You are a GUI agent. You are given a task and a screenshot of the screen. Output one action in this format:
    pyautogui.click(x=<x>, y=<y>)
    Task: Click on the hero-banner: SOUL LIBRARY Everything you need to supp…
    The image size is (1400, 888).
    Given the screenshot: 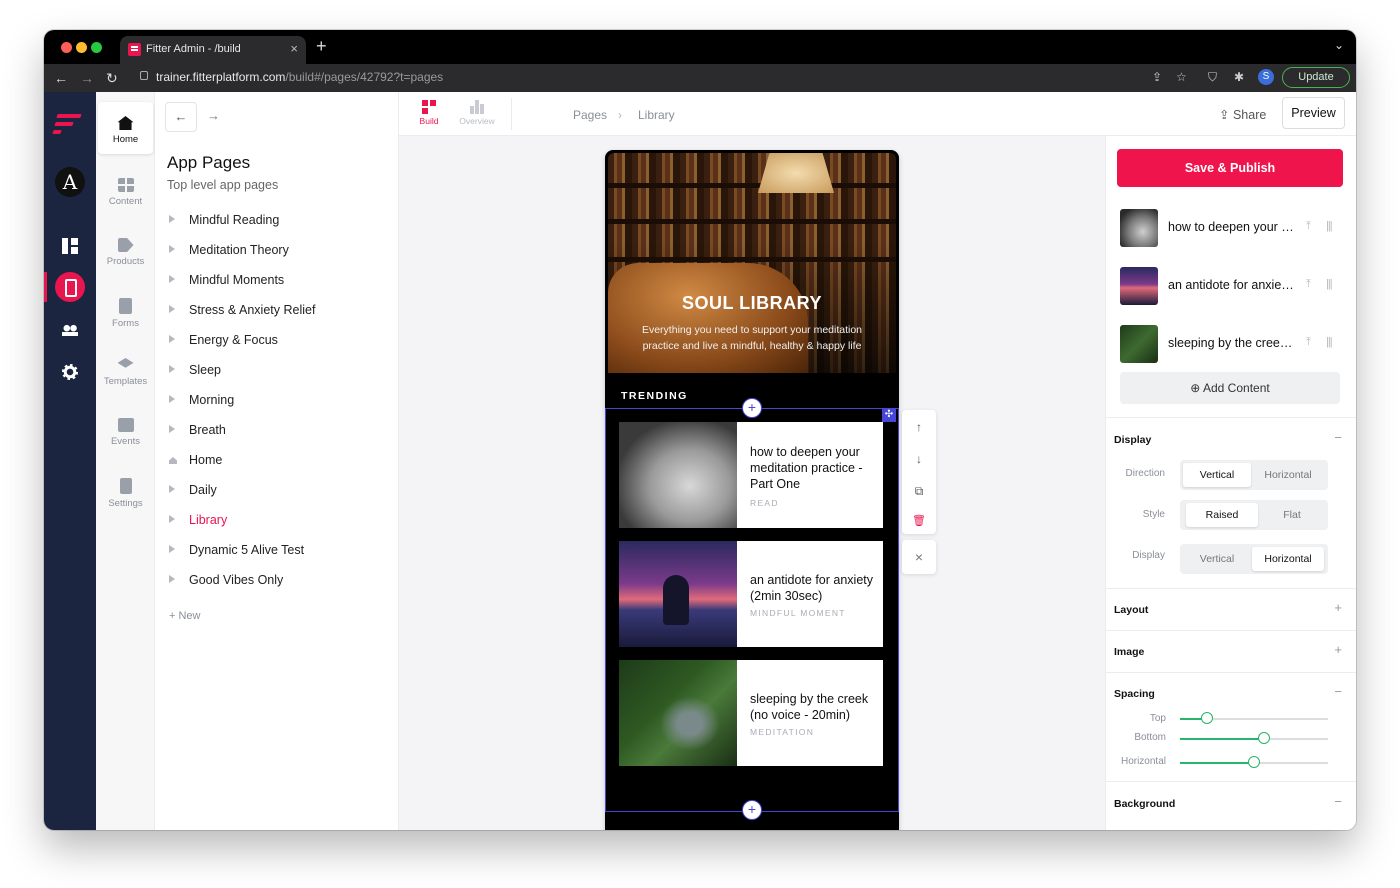 What is the action you would take?
    pyautogui.click(x=752, y=263)
    